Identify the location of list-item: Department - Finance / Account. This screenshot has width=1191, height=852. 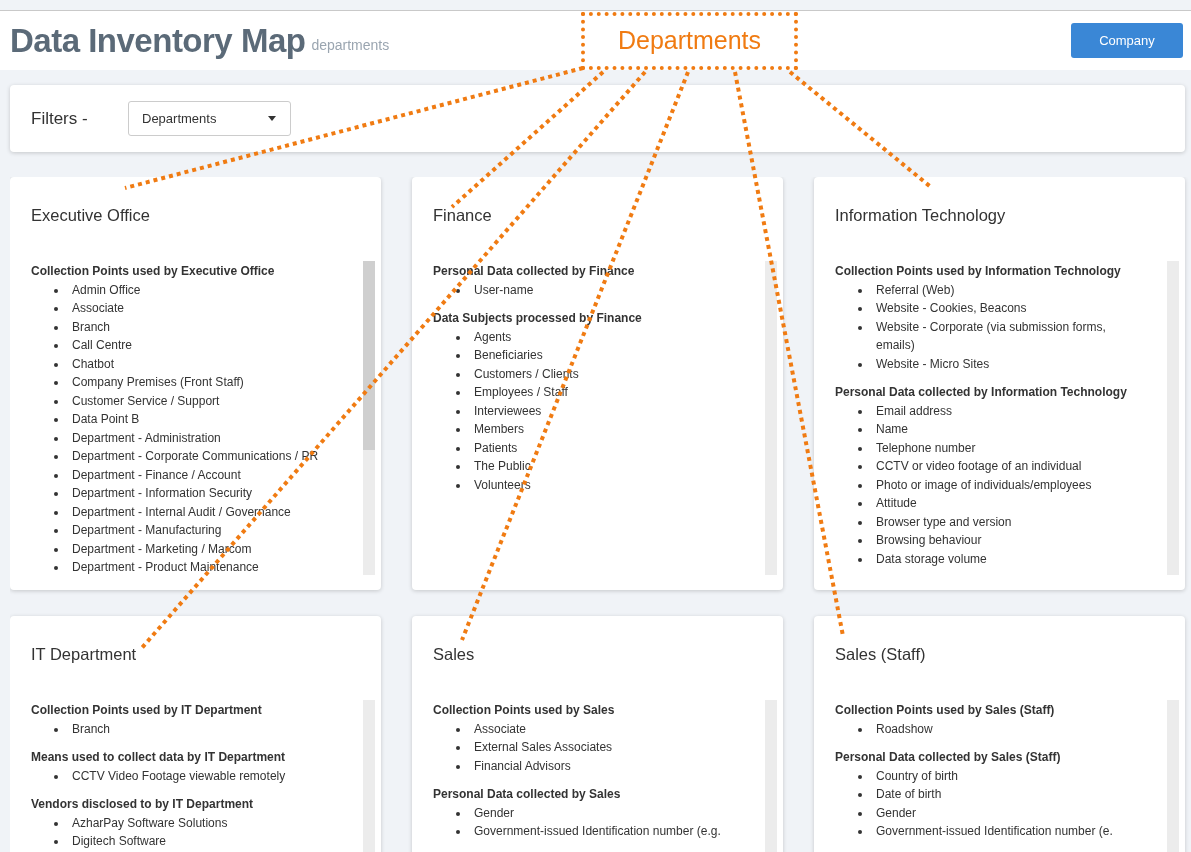
(156, 475).